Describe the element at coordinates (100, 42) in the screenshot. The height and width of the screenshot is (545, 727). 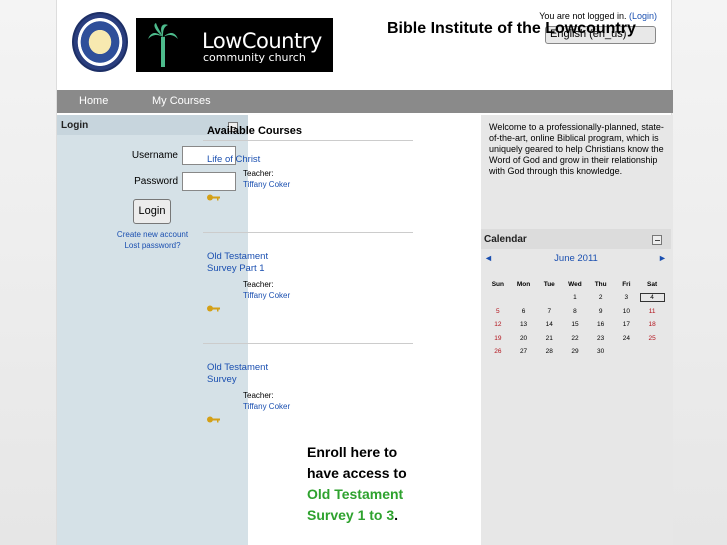
I see `institute-seal-logo` at that location.